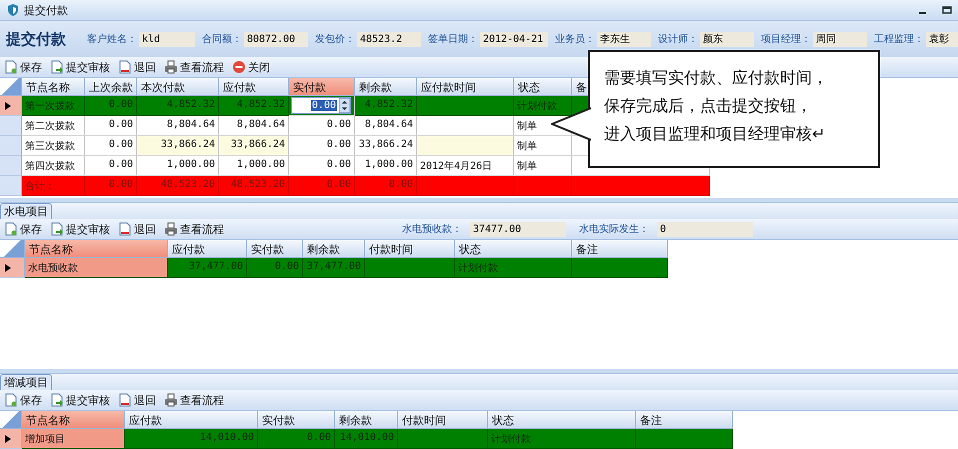 The width and height of the screenshot is (958, 449). Describe the element at coordinates (715, 134) in the screenshot. I see `callout-text: 进入项目监理和项目经理审核↵` at that location.